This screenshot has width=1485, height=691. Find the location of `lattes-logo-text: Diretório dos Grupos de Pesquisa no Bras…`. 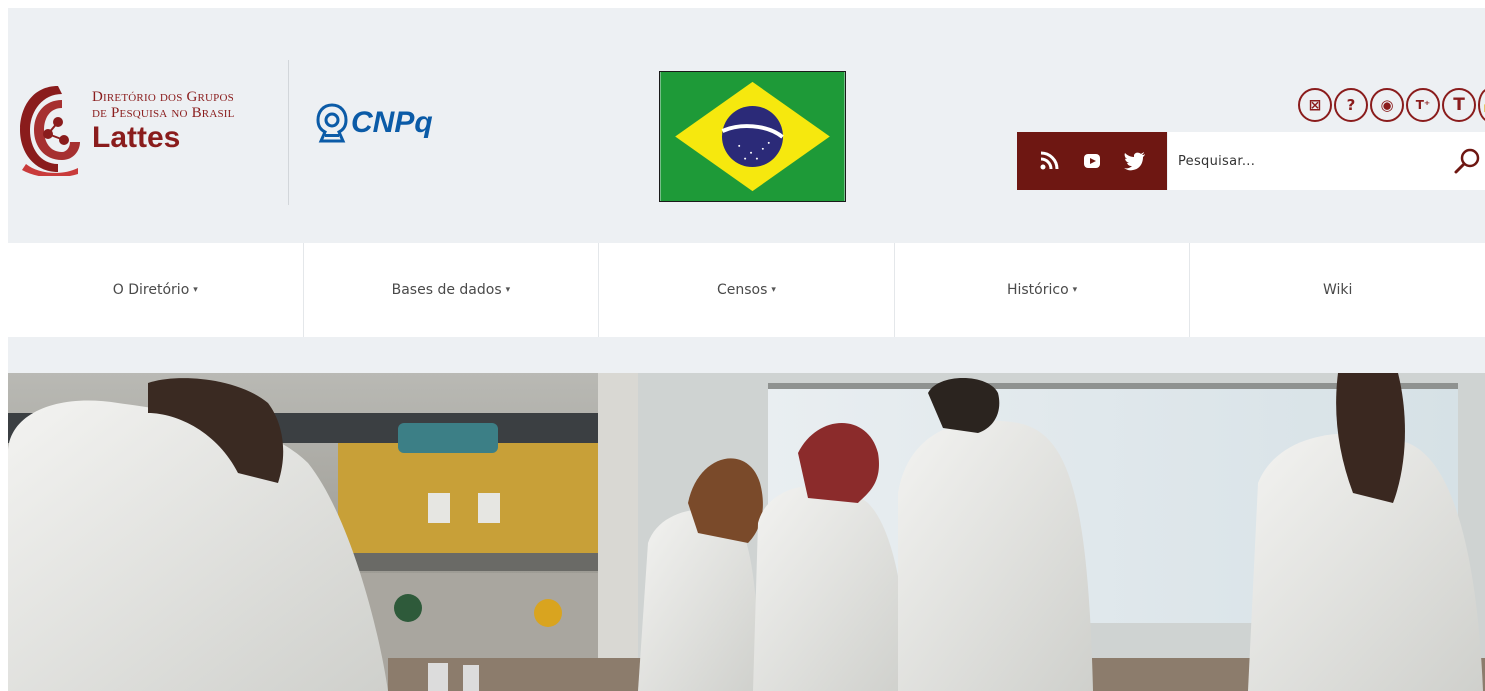

lattes-logo-text: Diretório dos Grupos de Pesquisa no Bras… is located at coordinates (163, 121).